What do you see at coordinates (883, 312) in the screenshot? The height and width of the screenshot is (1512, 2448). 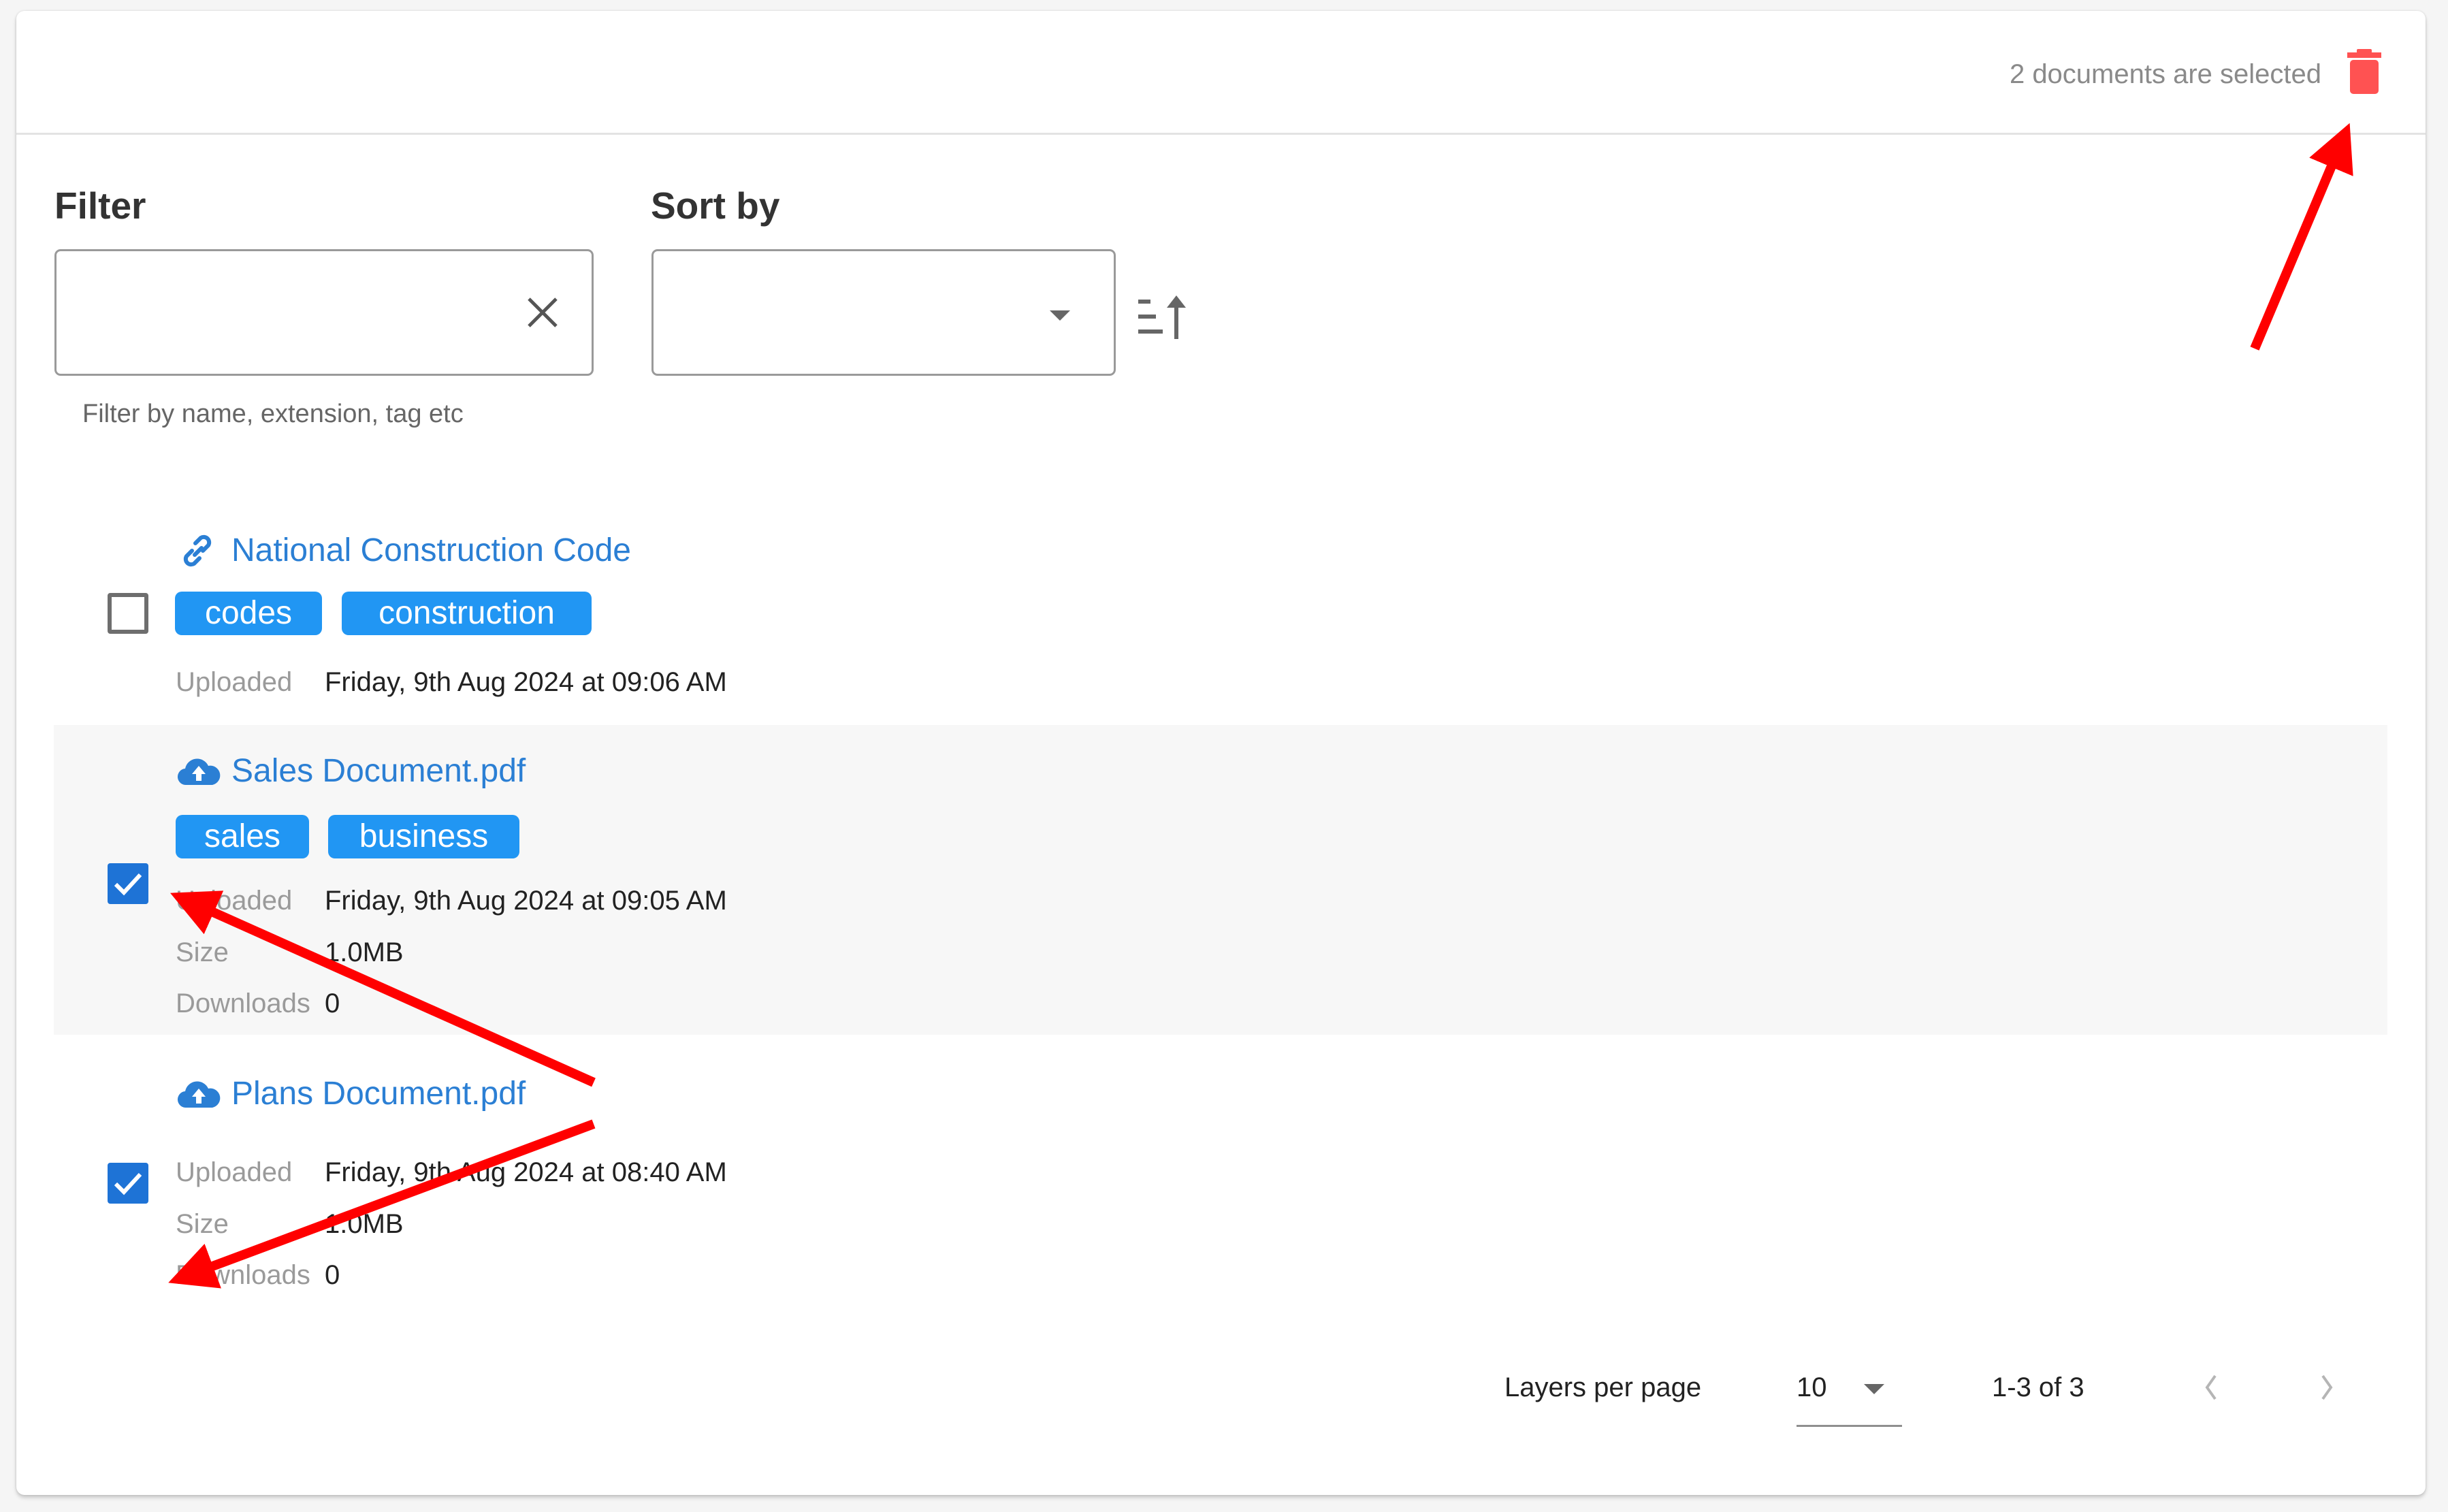 I see `sort-select` at bounding box center [883, 312].